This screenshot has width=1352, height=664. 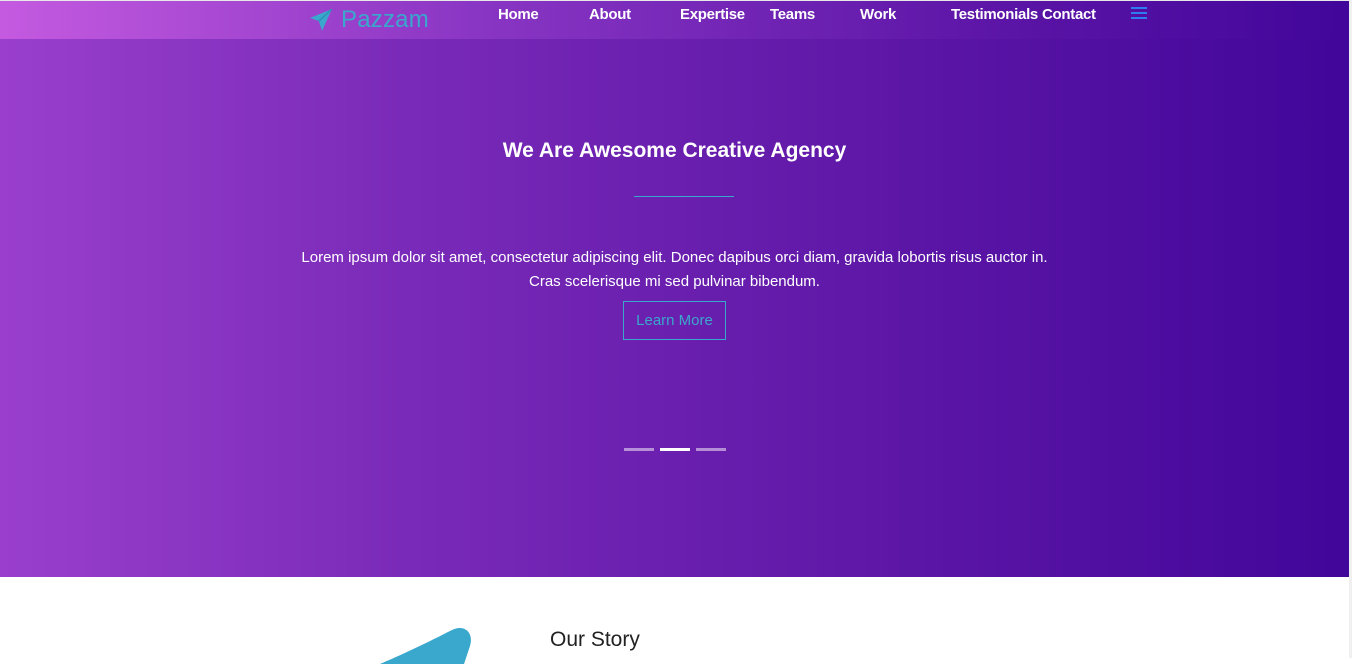 I want to click on hero-title: We Are Awesome Creative Agency, so click(x=674, y=150).